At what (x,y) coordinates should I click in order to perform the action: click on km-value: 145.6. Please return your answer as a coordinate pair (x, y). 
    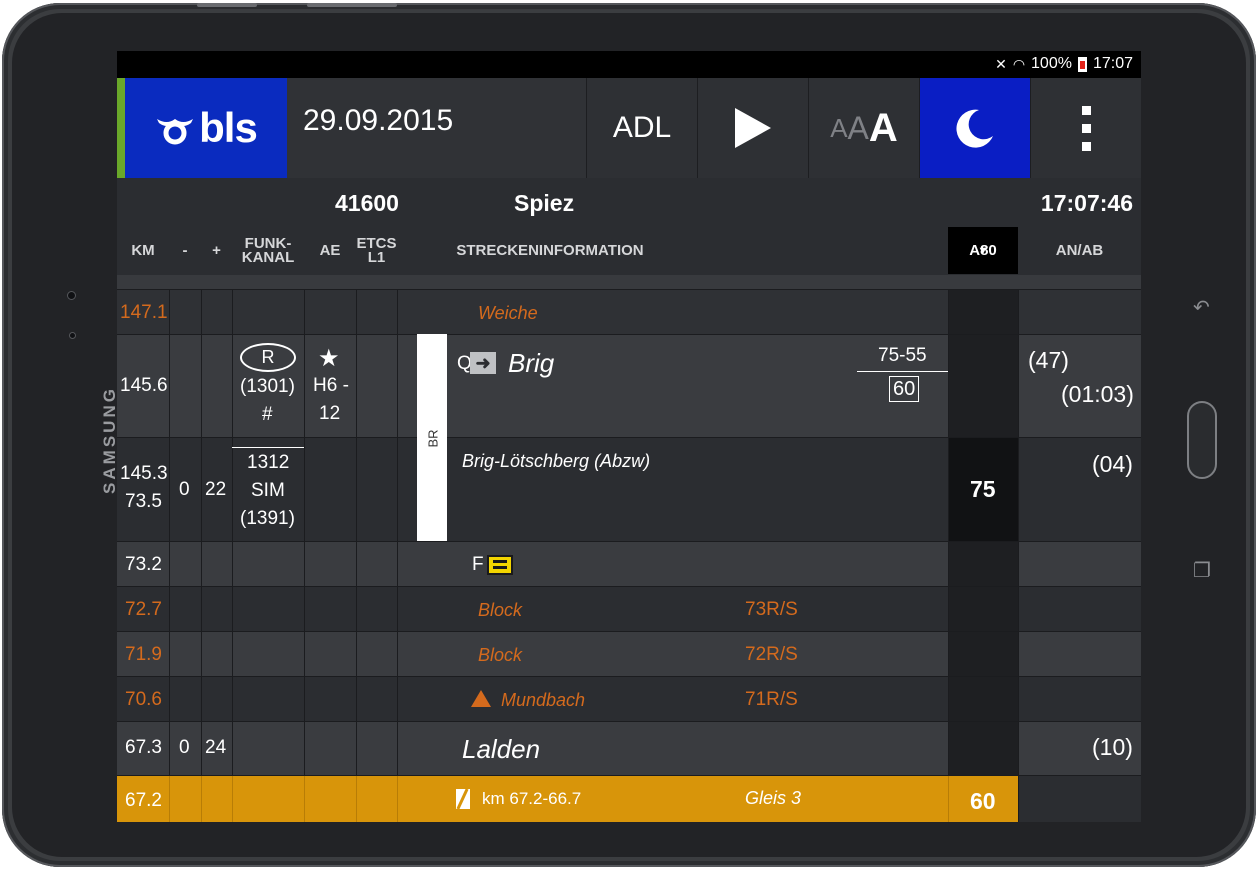
    Looking at the image, I should click on (144, 385).